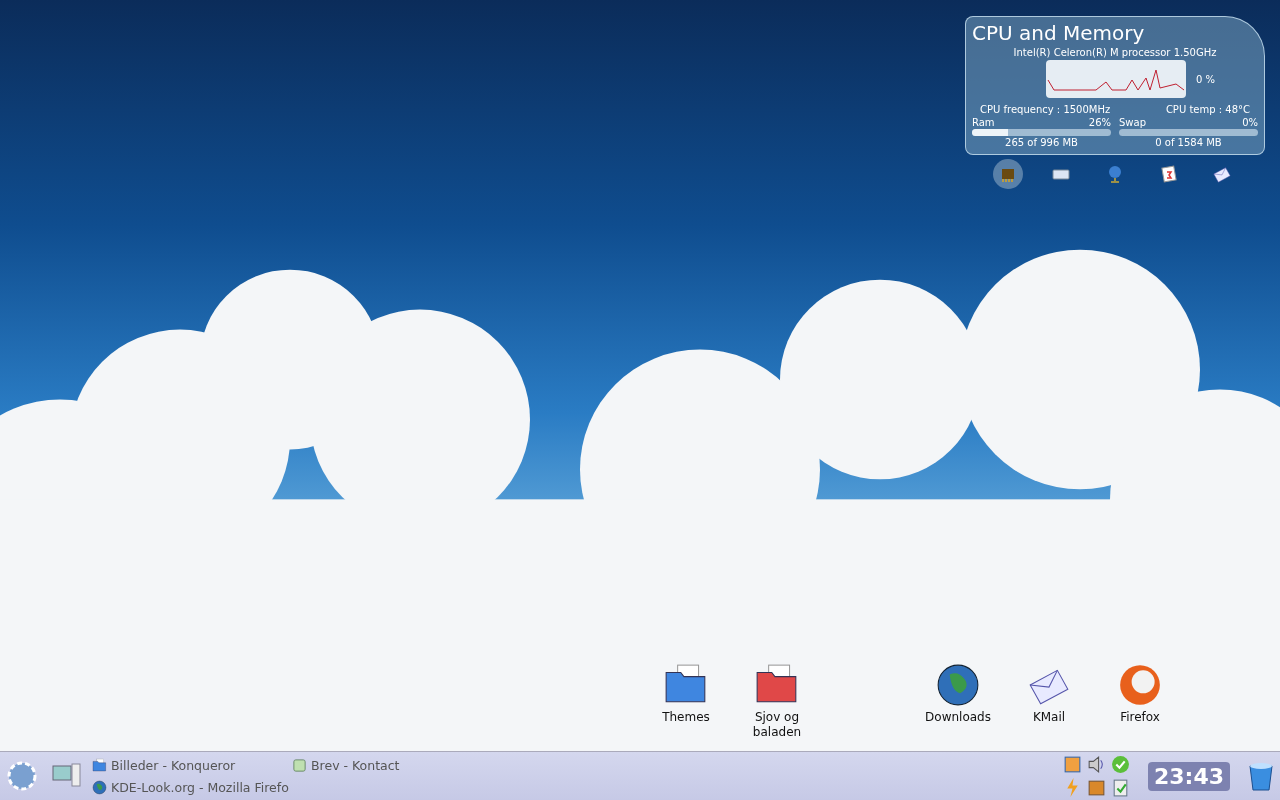 Image resolution: width=1280 pixels, height=800 pixels. I want to click on trash-icon, so click(1261, 776).